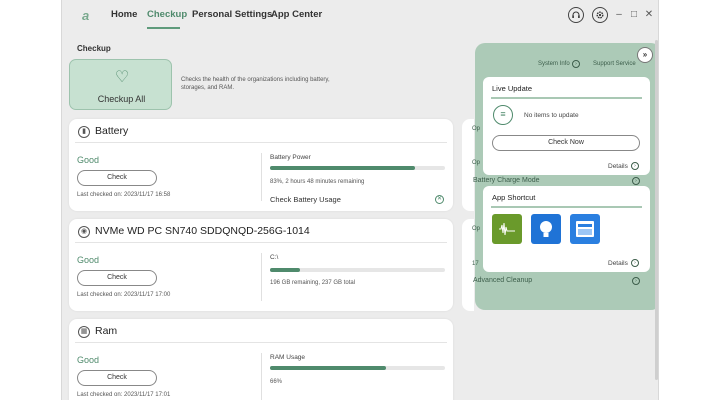  Describe the element at coordinates (94, 48) in the screenshot. I see `page-title: Checkup` at that location.